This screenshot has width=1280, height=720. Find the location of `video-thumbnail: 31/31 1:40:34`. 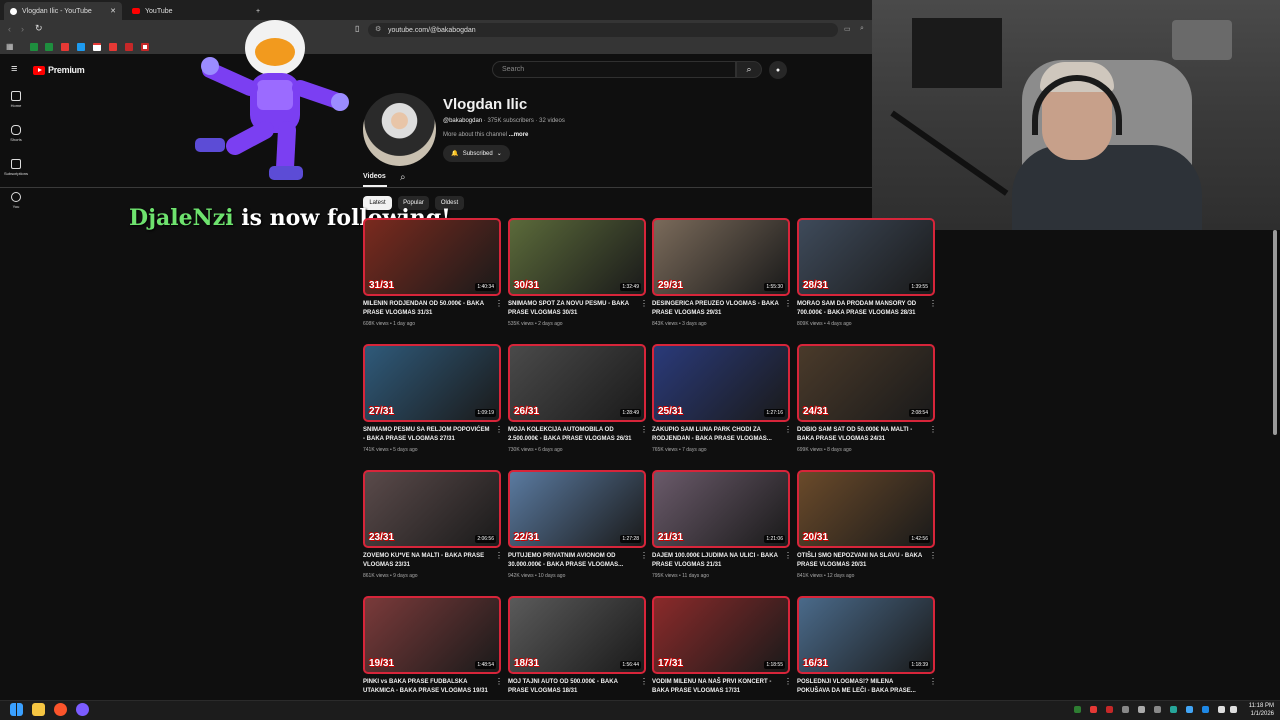

video-thumbnail: 31/31 1:40:34 is located at coordinates (432, 257).